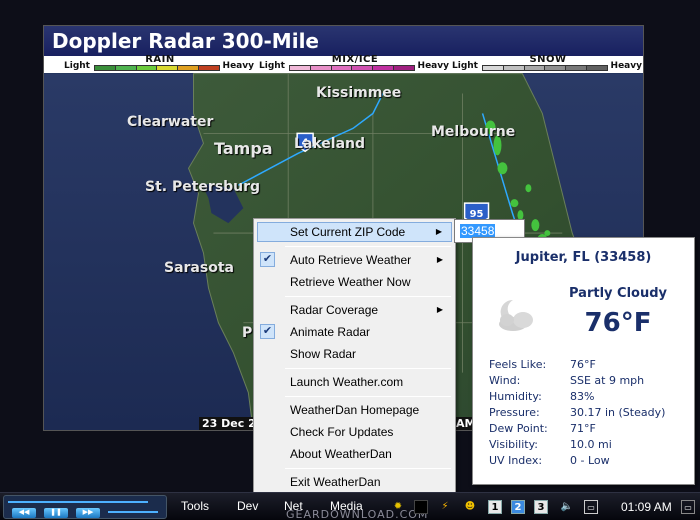 The height and width of the screenshot is (520, 700). Describe the element at coordinates (546, 63) in the screenshot. I see `legend-snow: SNOW Light Heavy` at that location.